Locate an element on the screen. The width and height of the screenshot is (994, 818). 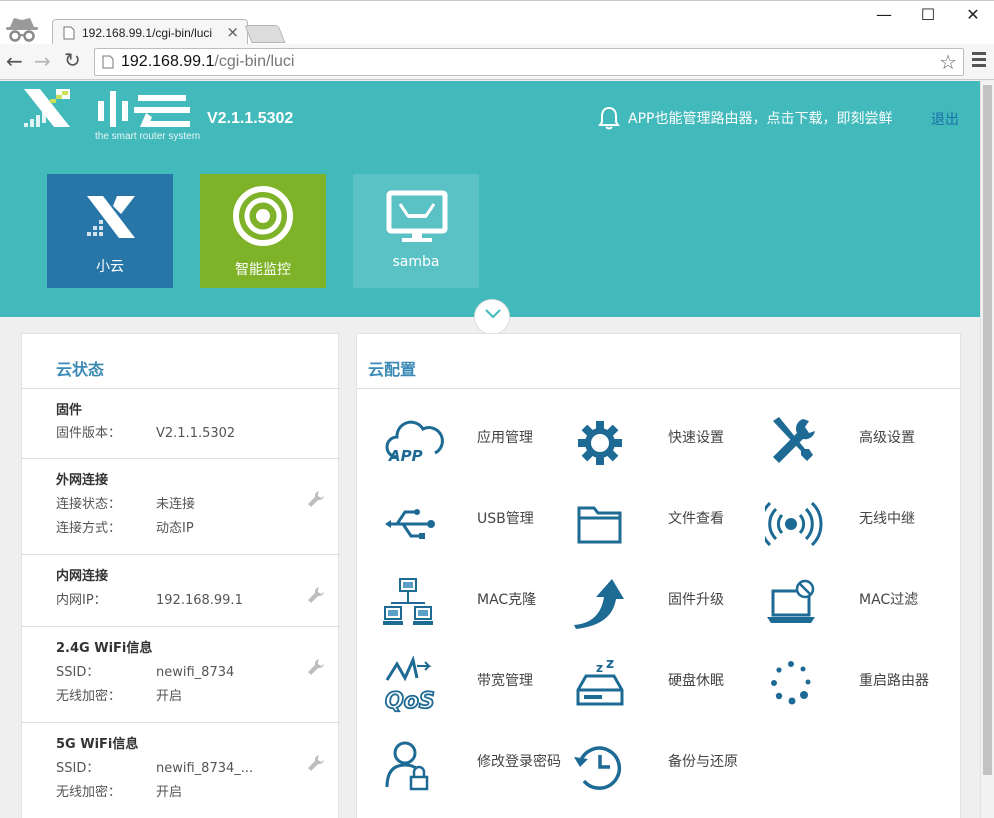
tab-title: 192.168.99.1/cgi-bin/luci is located at coordinates (147, 33).